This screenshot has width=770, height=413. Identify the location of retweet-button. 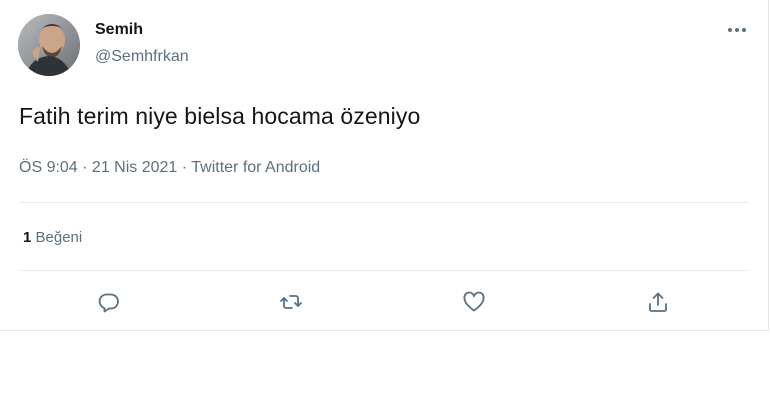
(291, 302).